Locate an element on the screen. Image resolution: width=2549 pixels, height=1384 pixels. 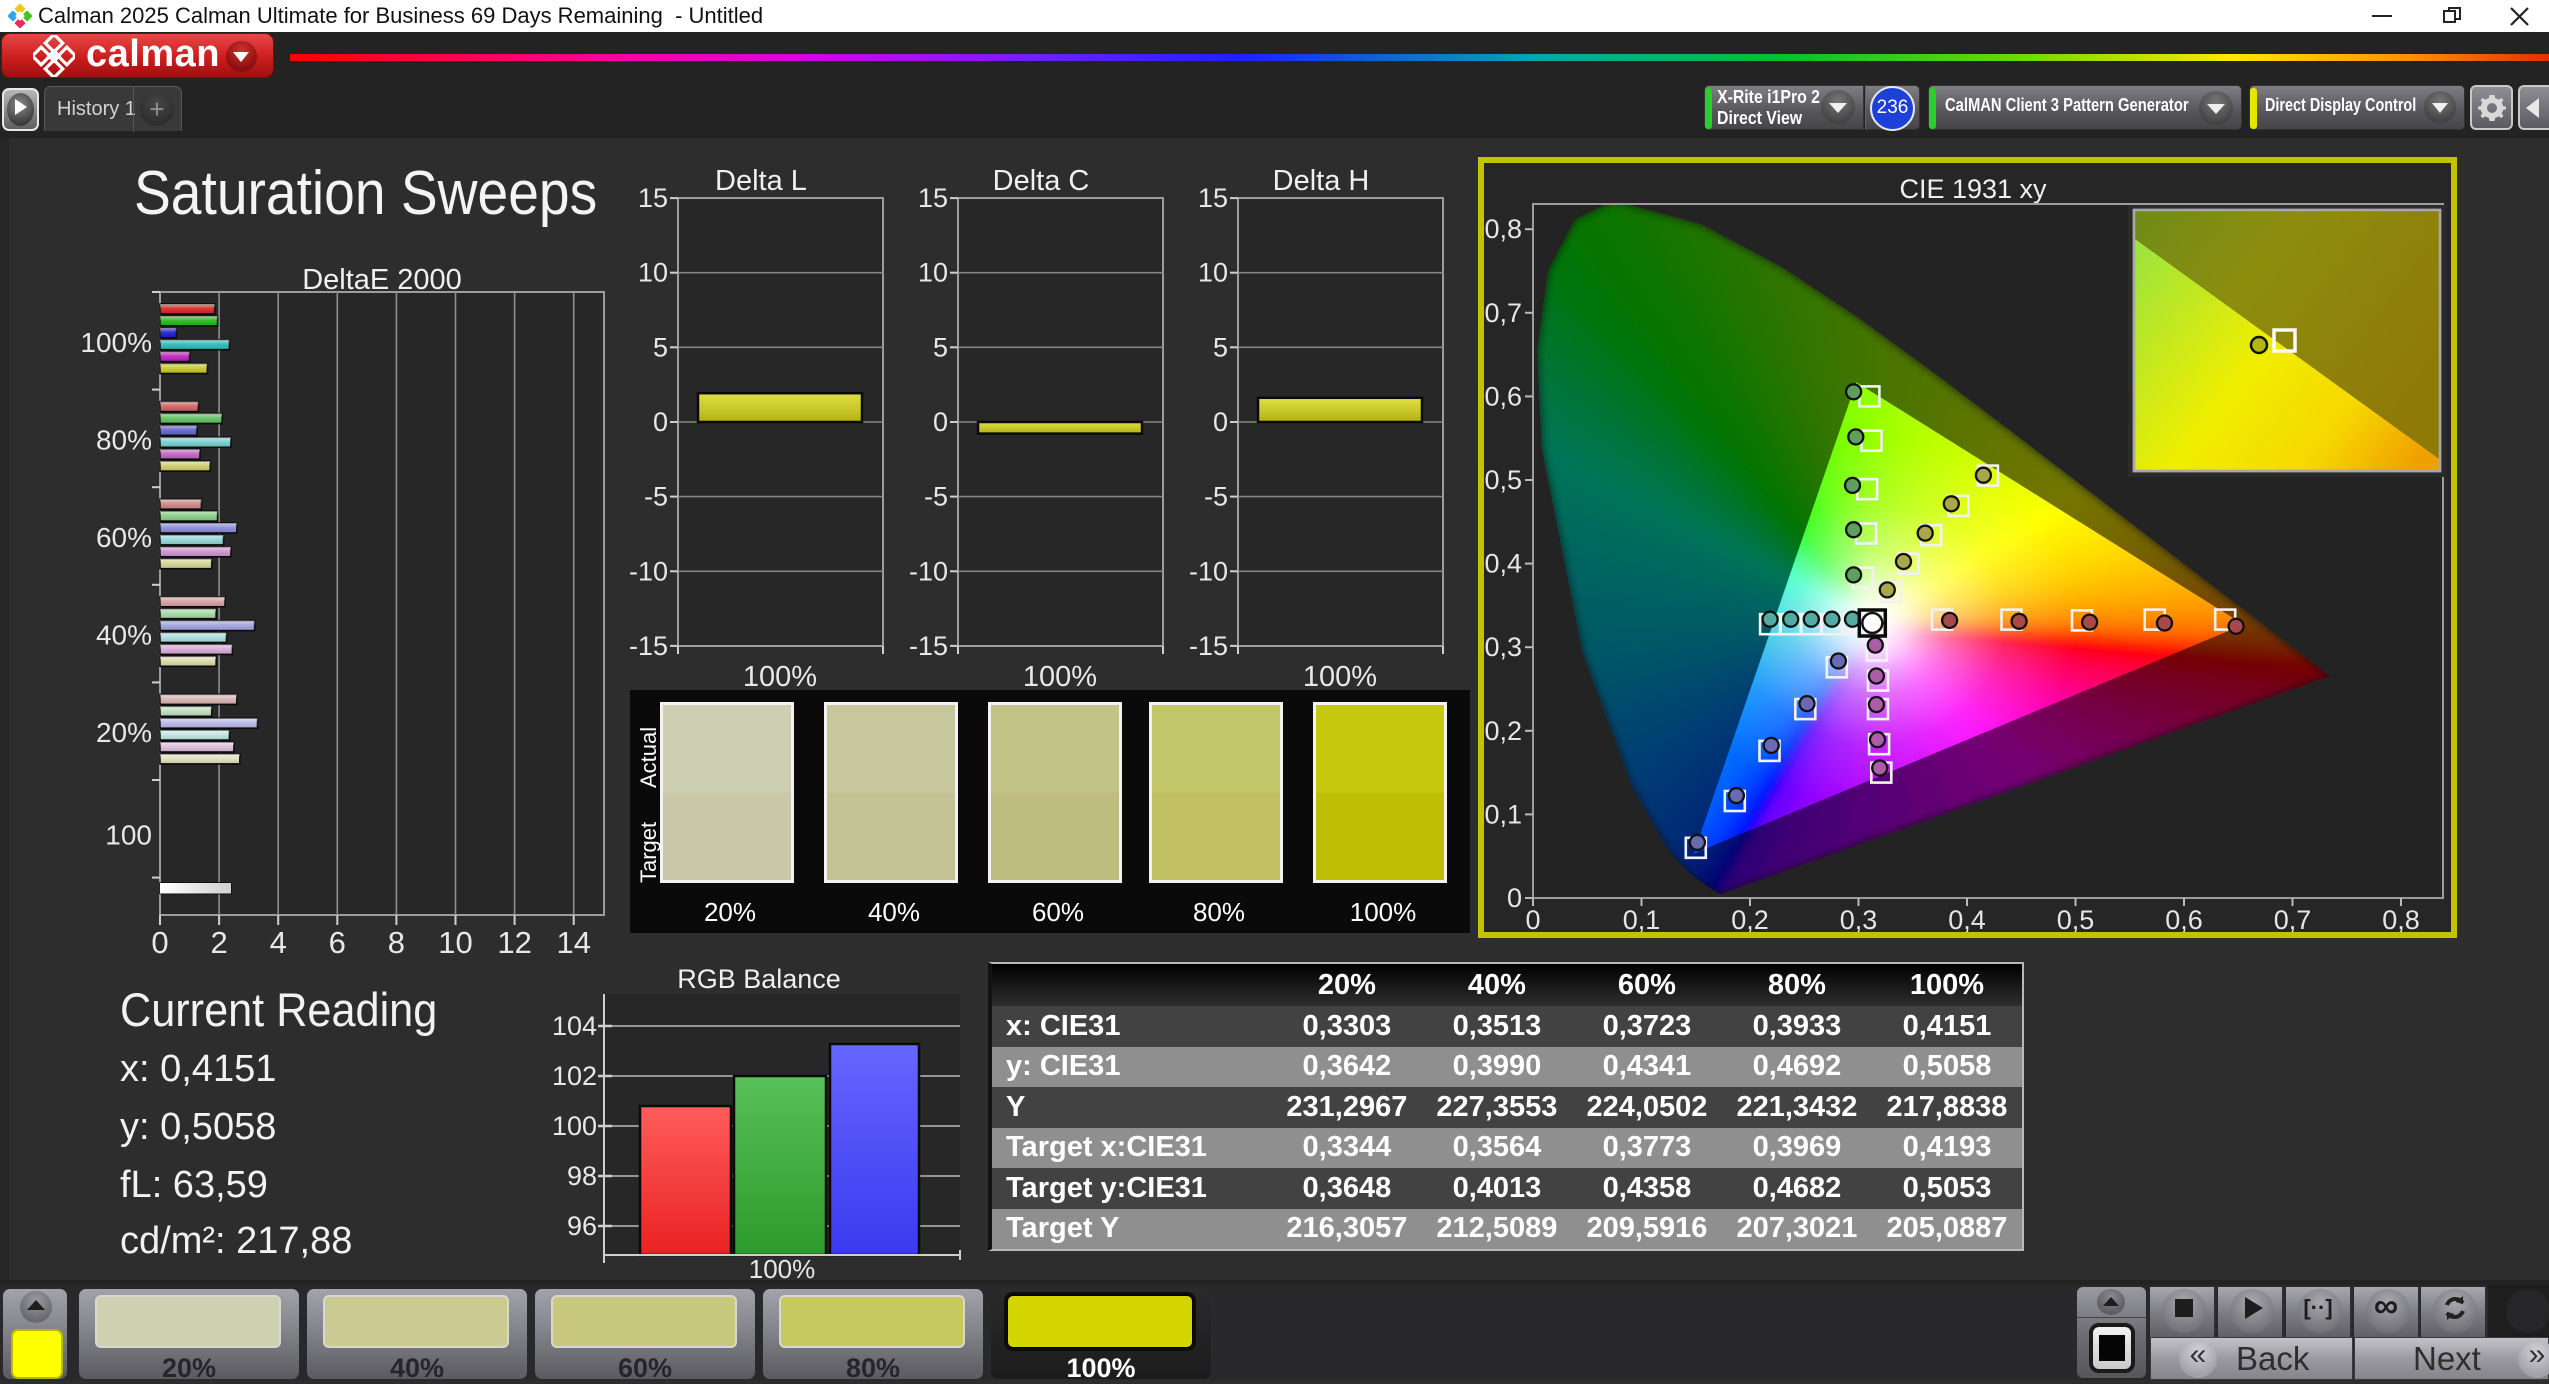
svg-text: 12 is located at coordinates (514, 942).